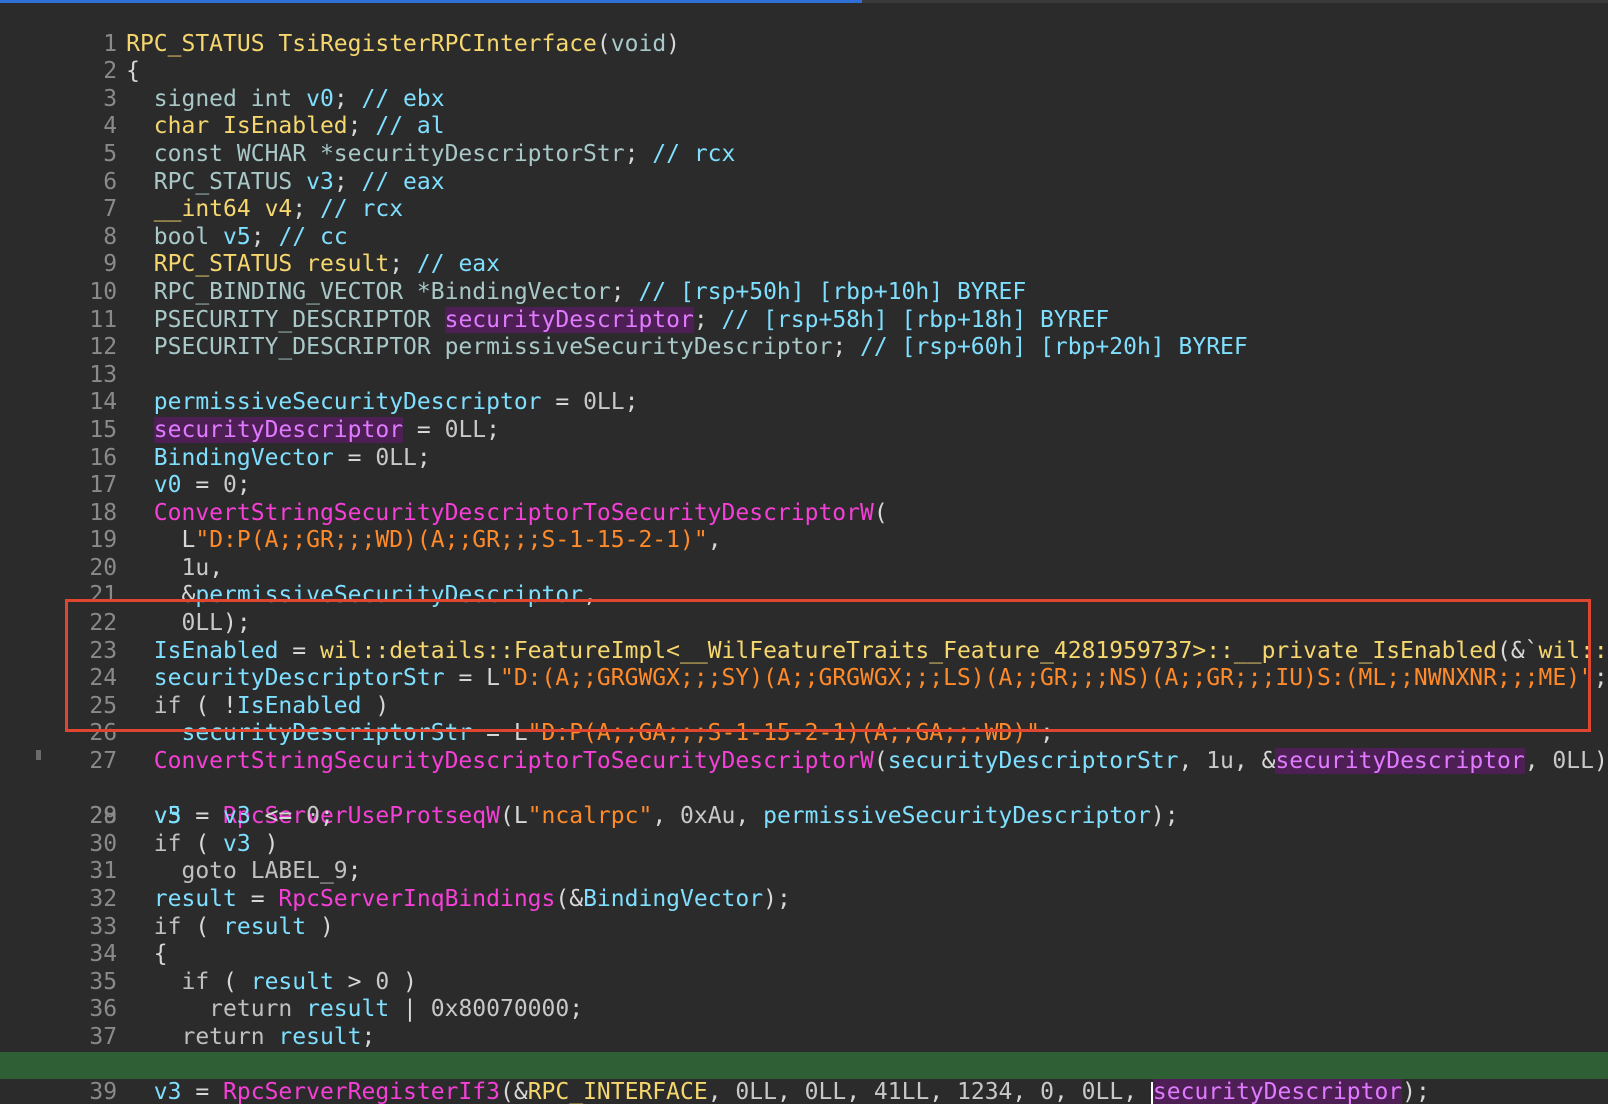 The height and width of the screenshot is (1104, 1608). I want to click on code-line: 6 RPC_STATUS v3; // eax, so click(804, 168).